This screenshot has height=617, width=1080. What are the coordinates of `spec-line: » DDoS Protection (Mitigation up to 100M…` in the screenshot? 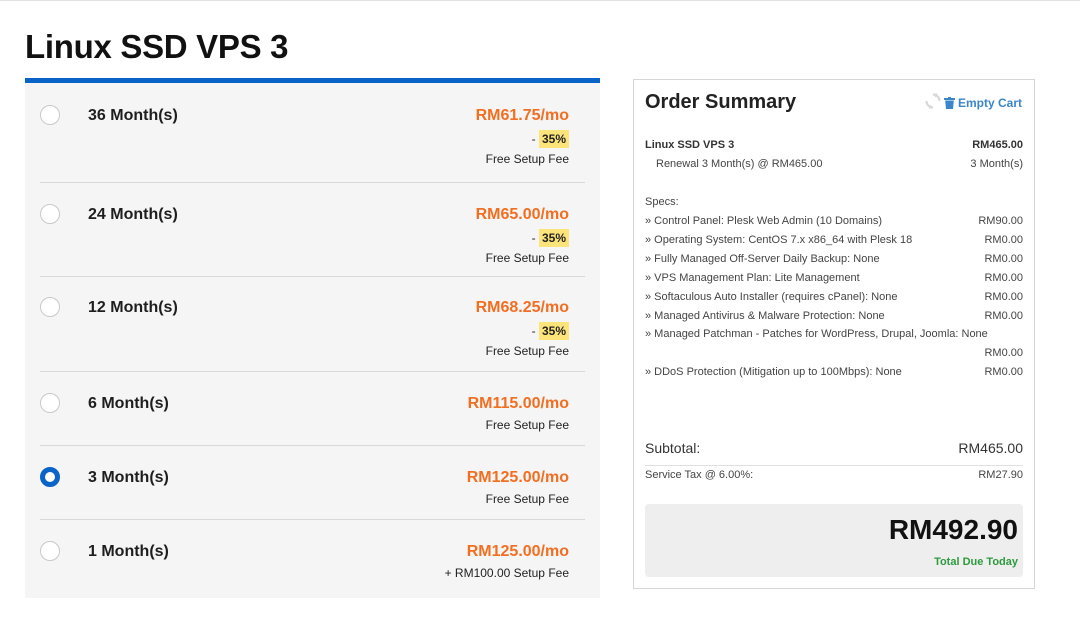 It's located at (834, 372).